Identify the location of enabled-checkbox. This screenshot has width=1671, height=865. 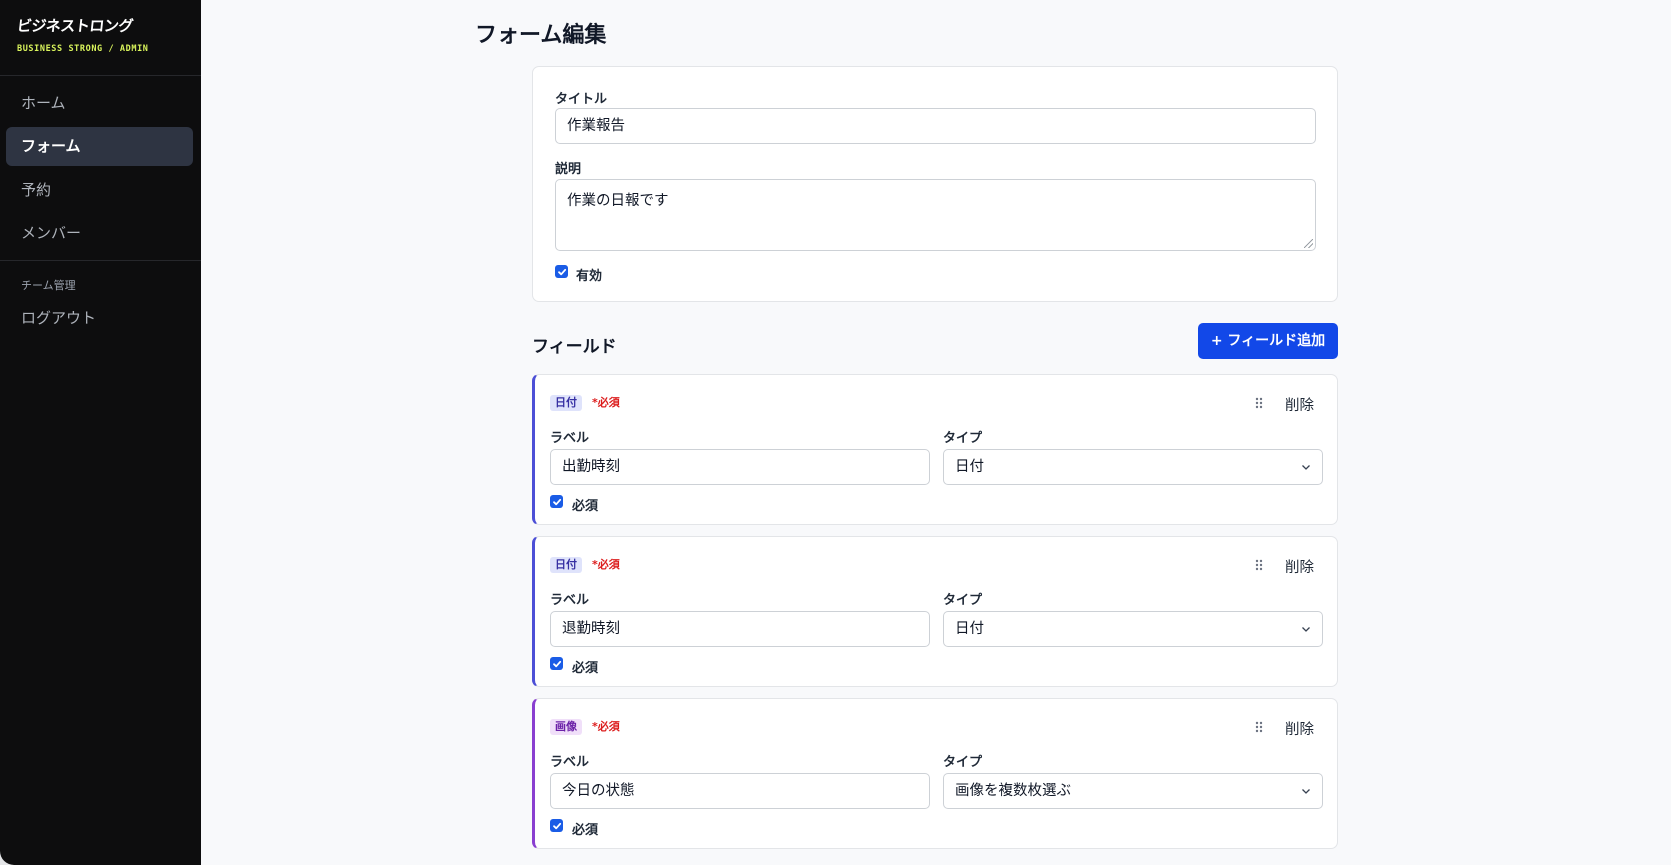
(561, 271).